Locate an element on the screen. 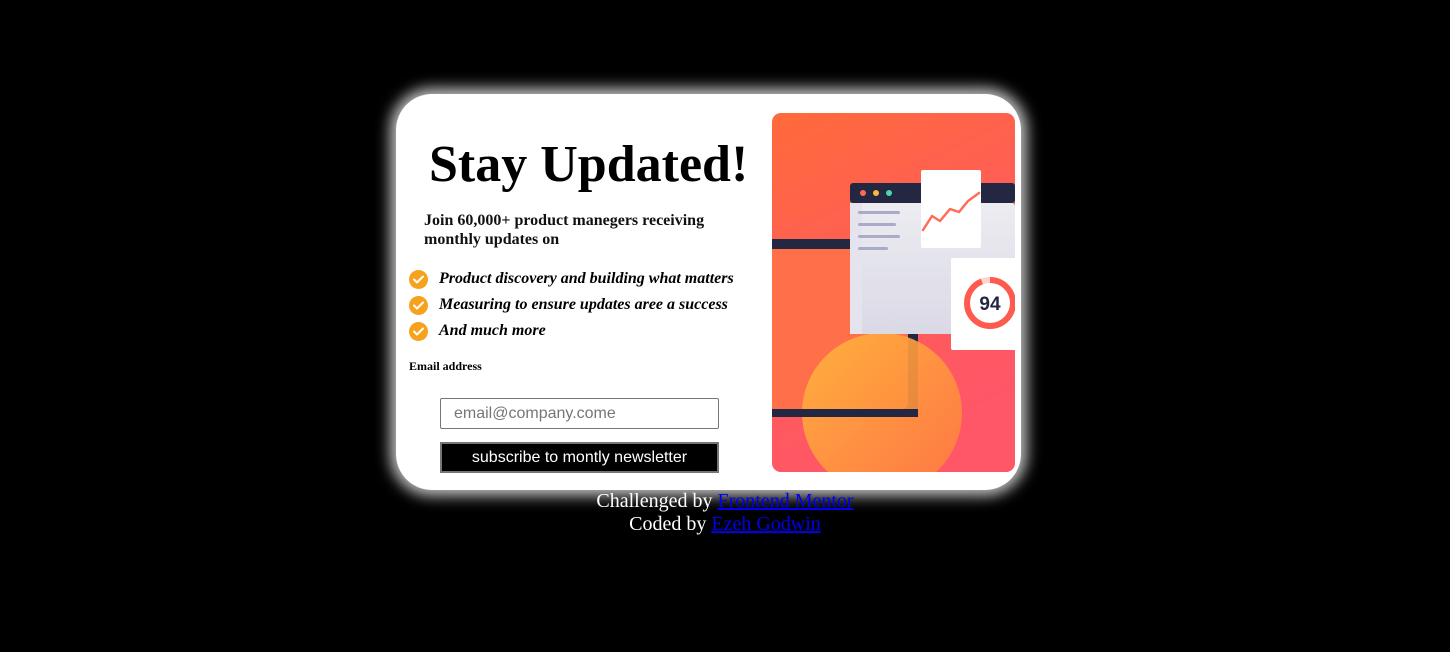 The height and width of the screenshot is (652, 1450). subscribe-button: subscribe to montly newsletter is located at coordinates (579, 457).